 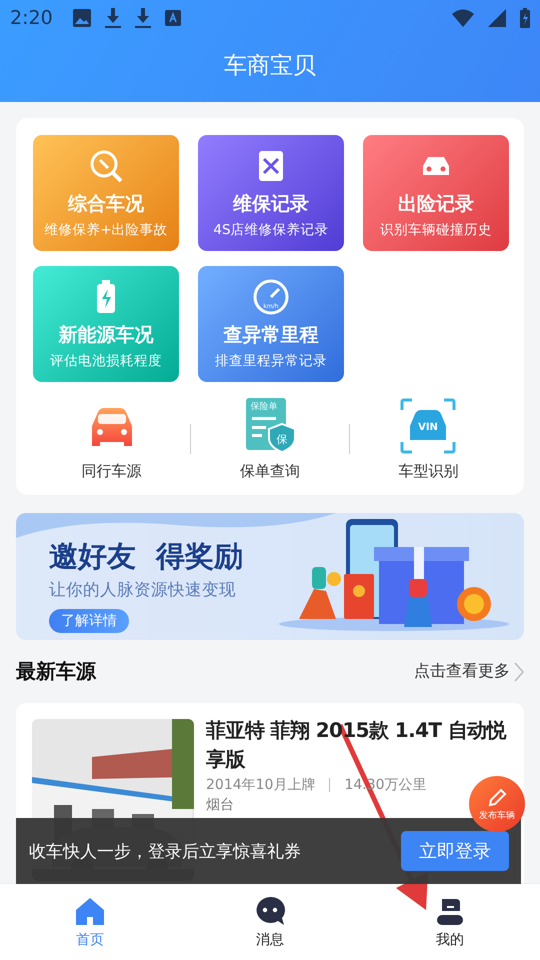 What do you see at coordinates (271, 335) in the screenshot?
I see `tile-title: 查异常里程` at bounding box center [271, 335].